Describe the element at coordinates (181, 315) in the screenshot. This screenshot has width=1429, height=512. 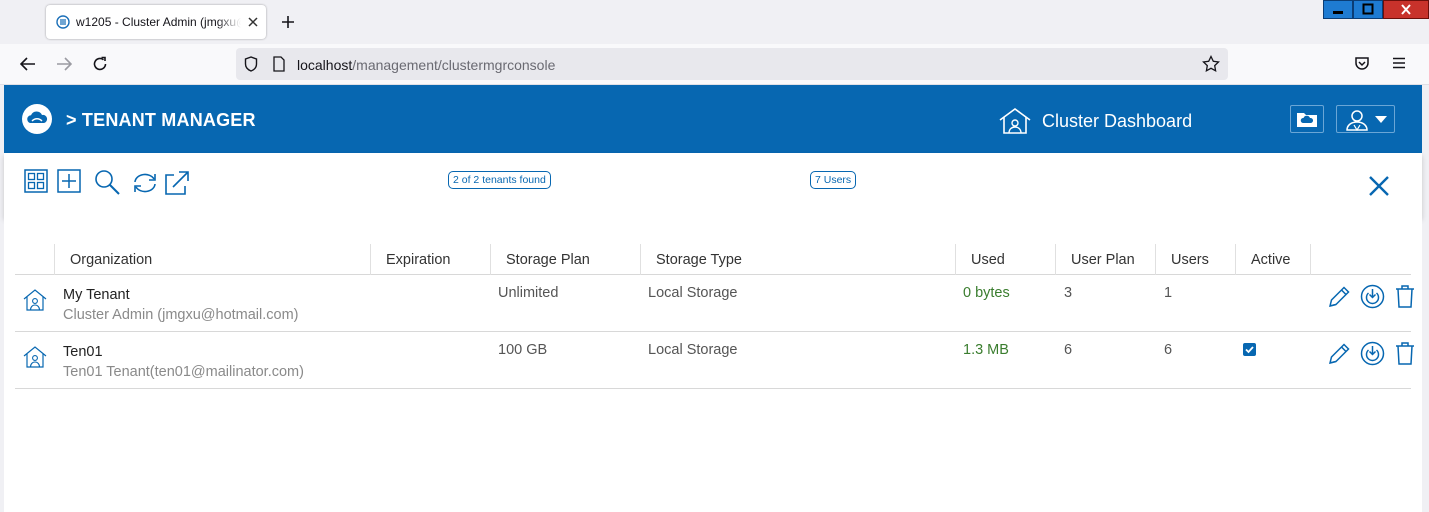
I see `tenant-owner: Cluster Admin (jmgxu@hotmail.com)` at that location.